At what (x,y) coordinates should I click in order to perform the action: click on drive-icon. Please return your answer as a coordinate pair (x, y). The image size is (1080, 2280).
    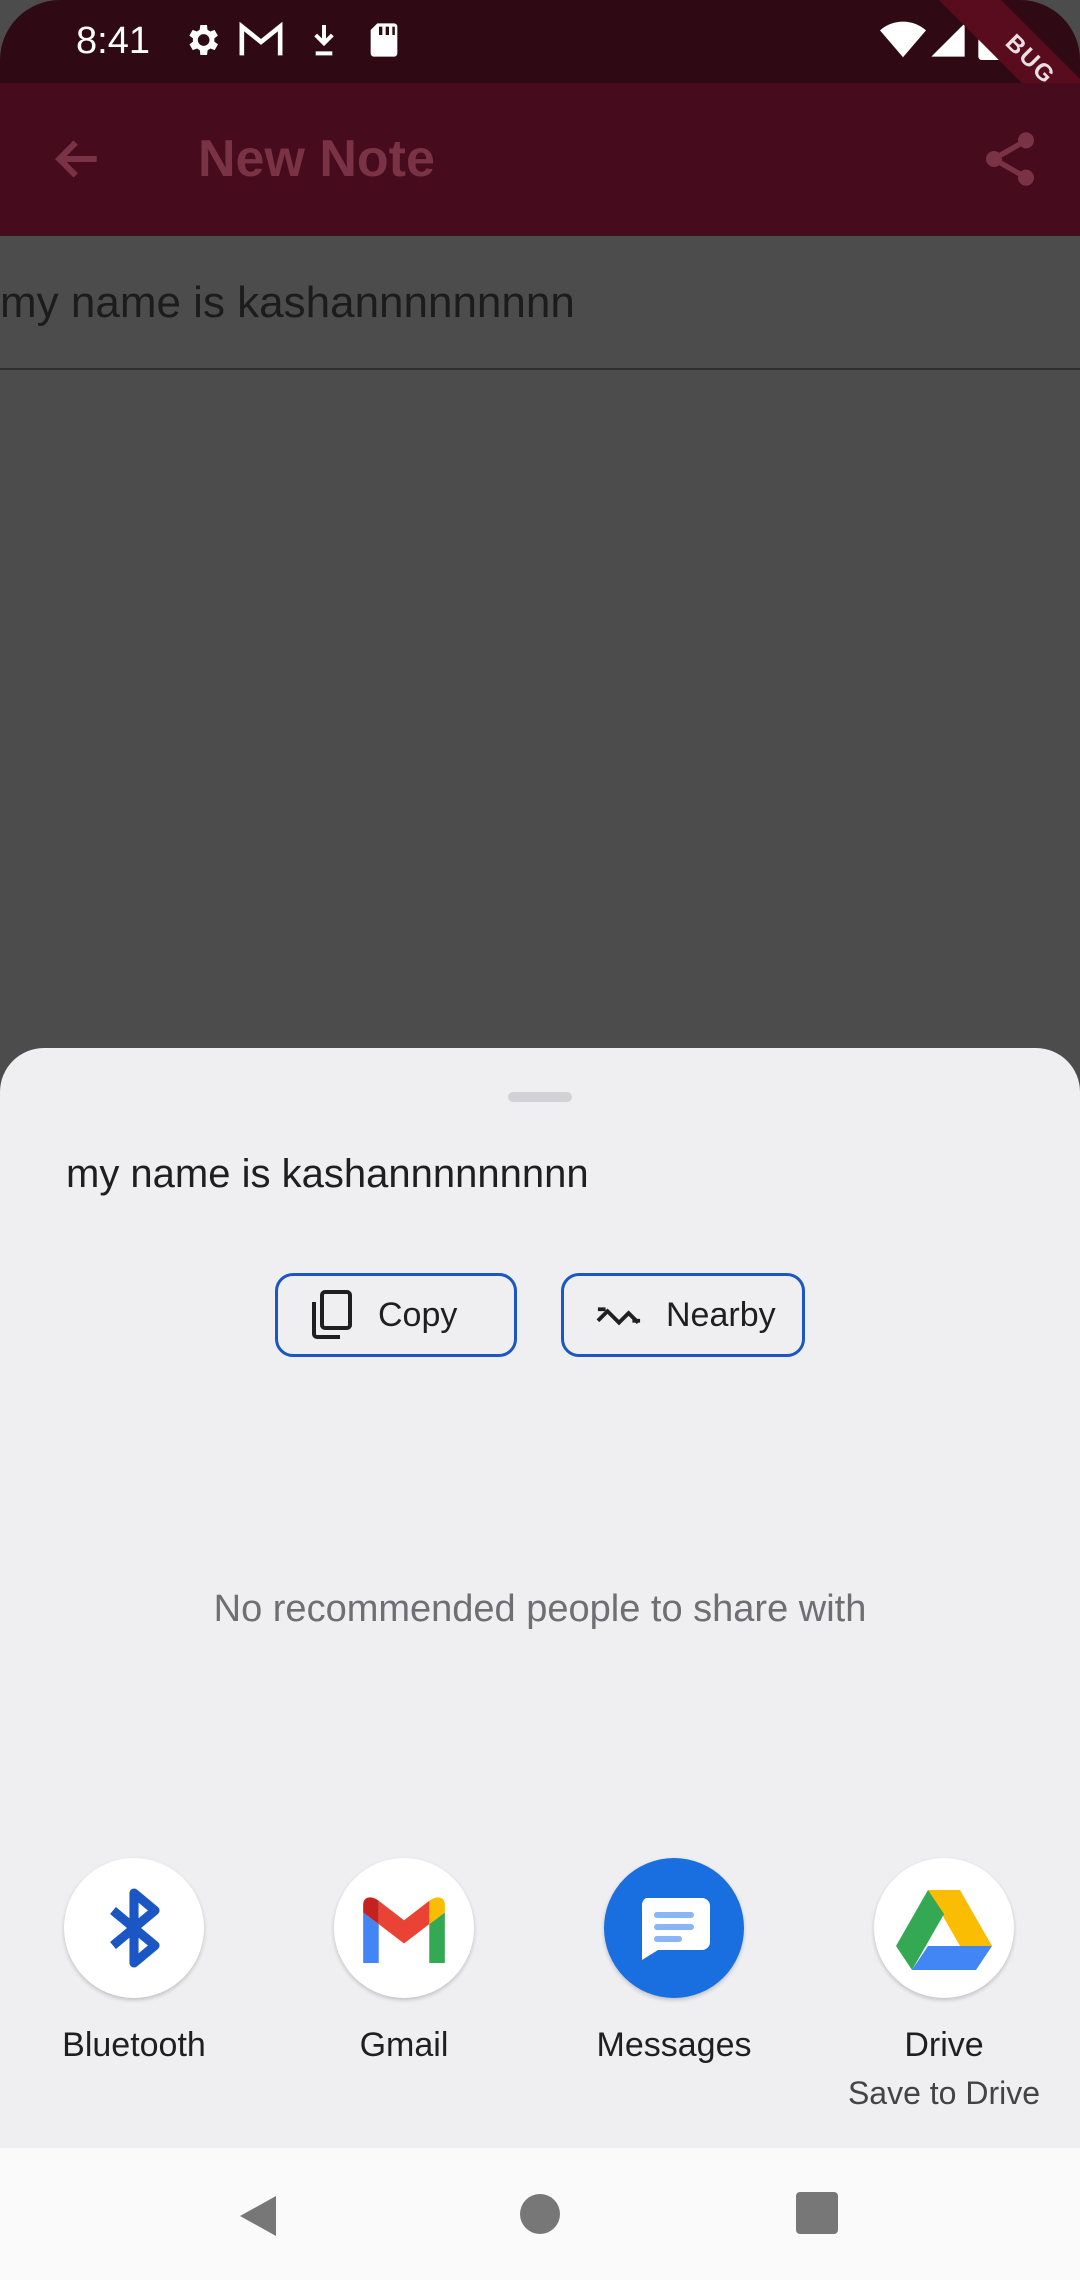
    Looking at the image, I should click on (944, 1930).